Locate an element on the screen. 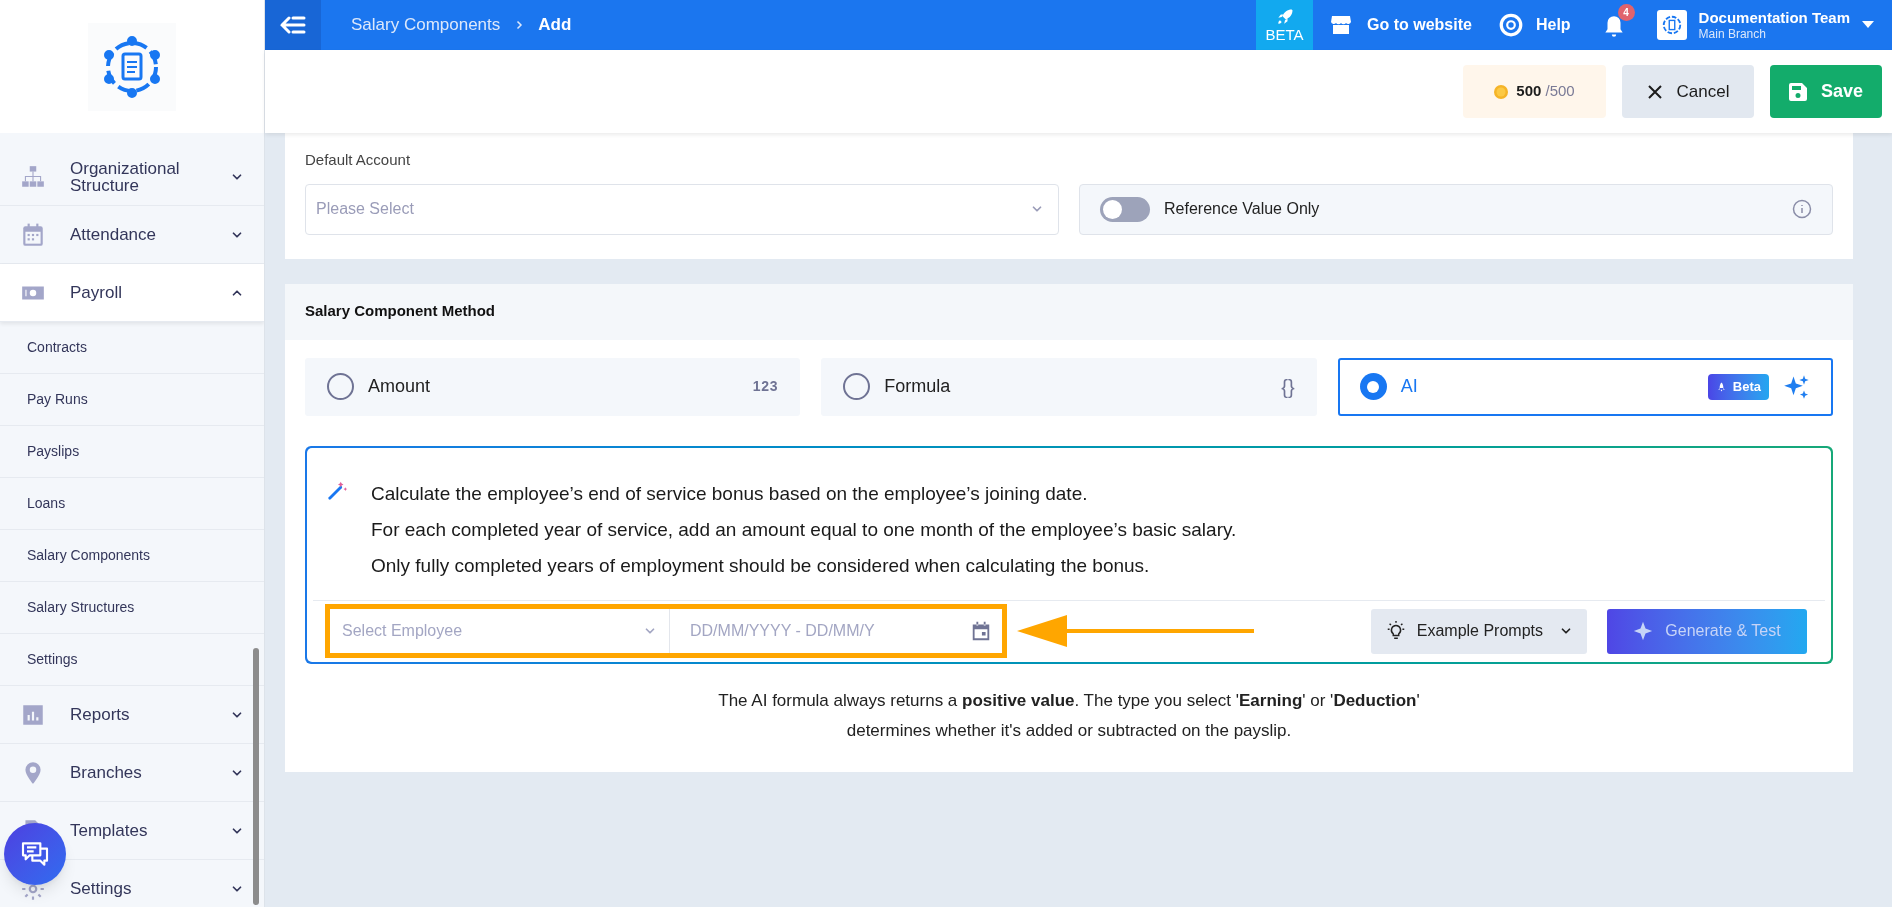 This screenshot has height=907, width=1892. section-title: Salary Component Method is located at coordinates (400, 311).